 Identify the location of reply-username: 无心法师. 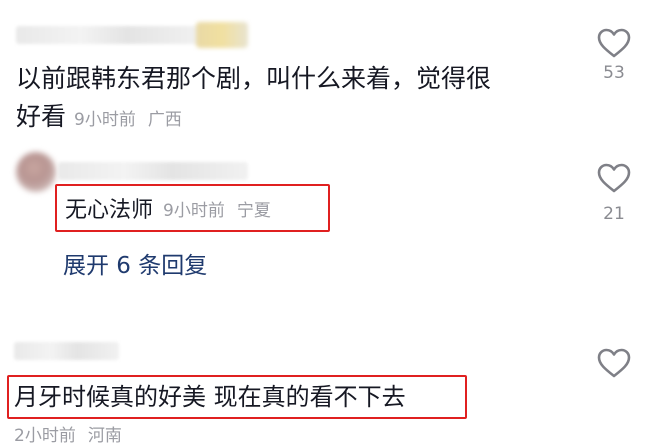
(109, 208).